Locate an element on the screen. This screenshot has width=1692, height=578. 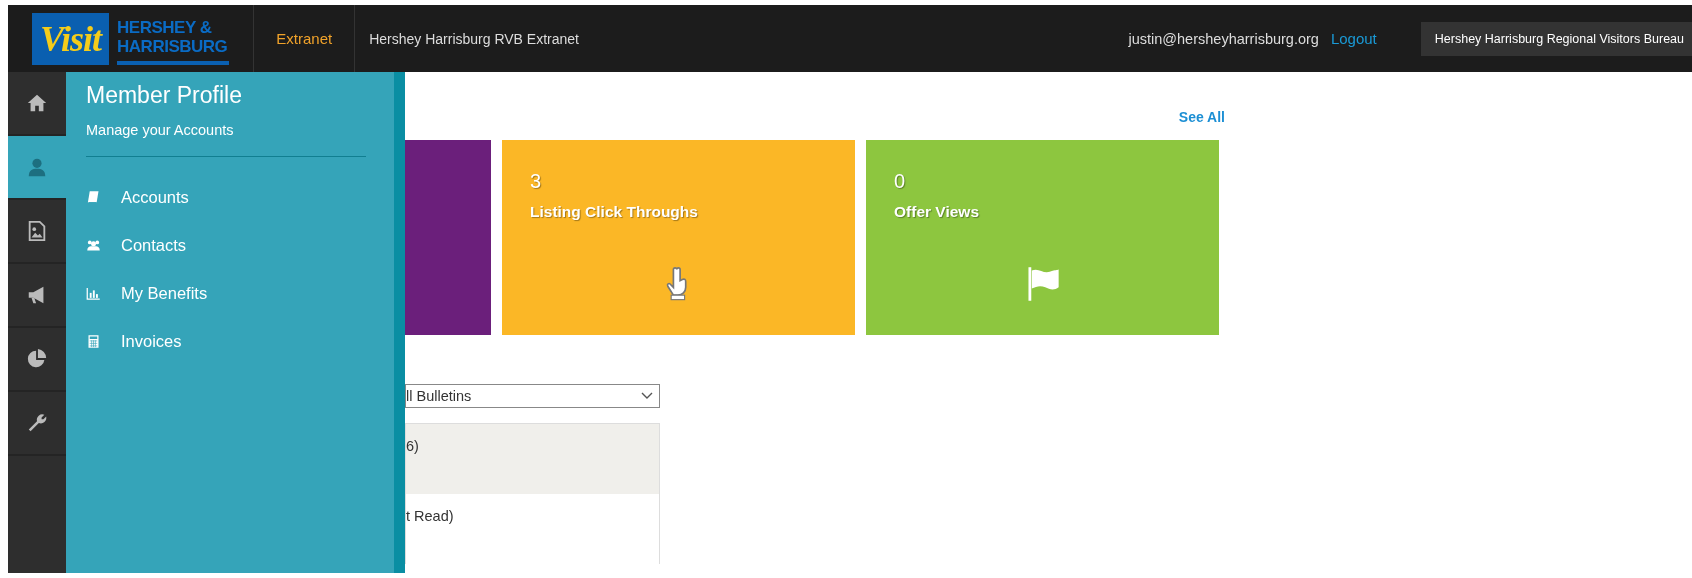
panel-subtitle: Manage your Accounts is located at coordinates (160, 130).